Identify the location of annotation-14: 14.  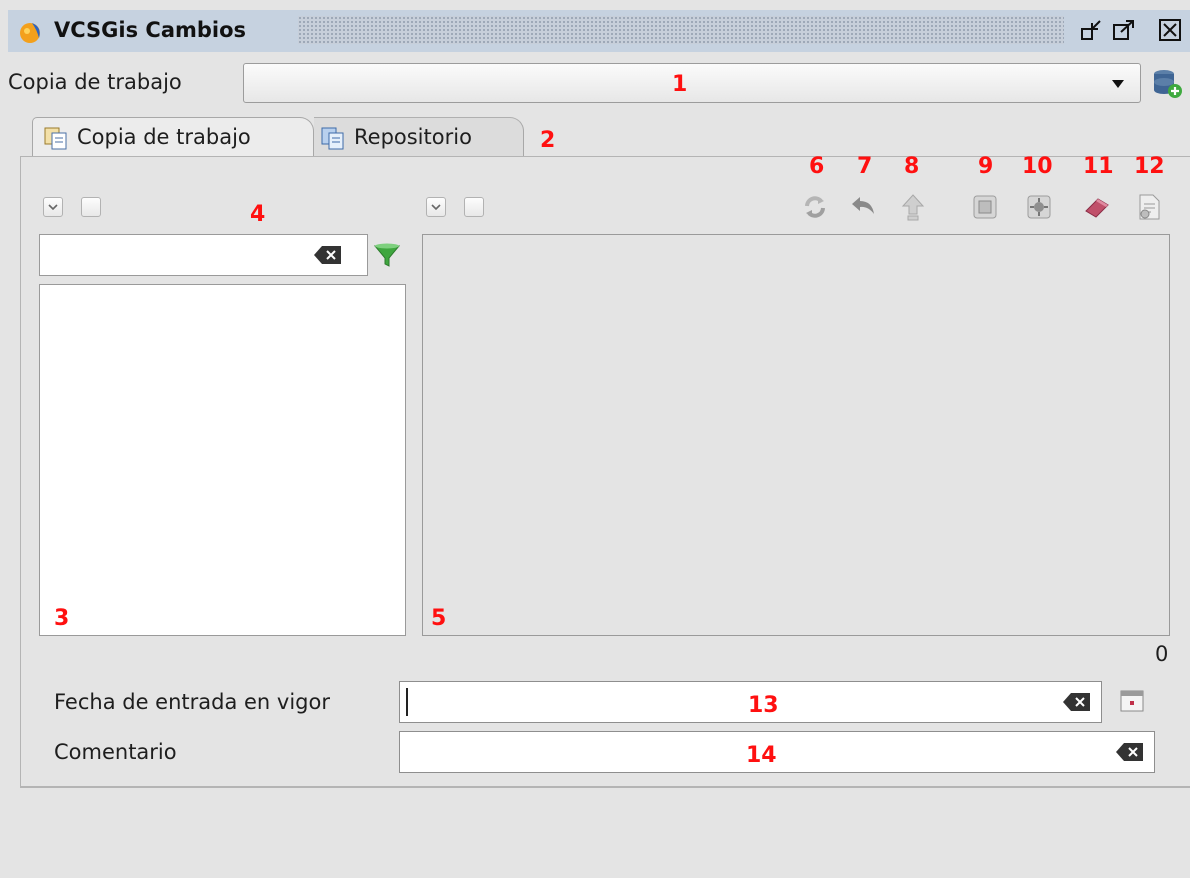
(761, 755).